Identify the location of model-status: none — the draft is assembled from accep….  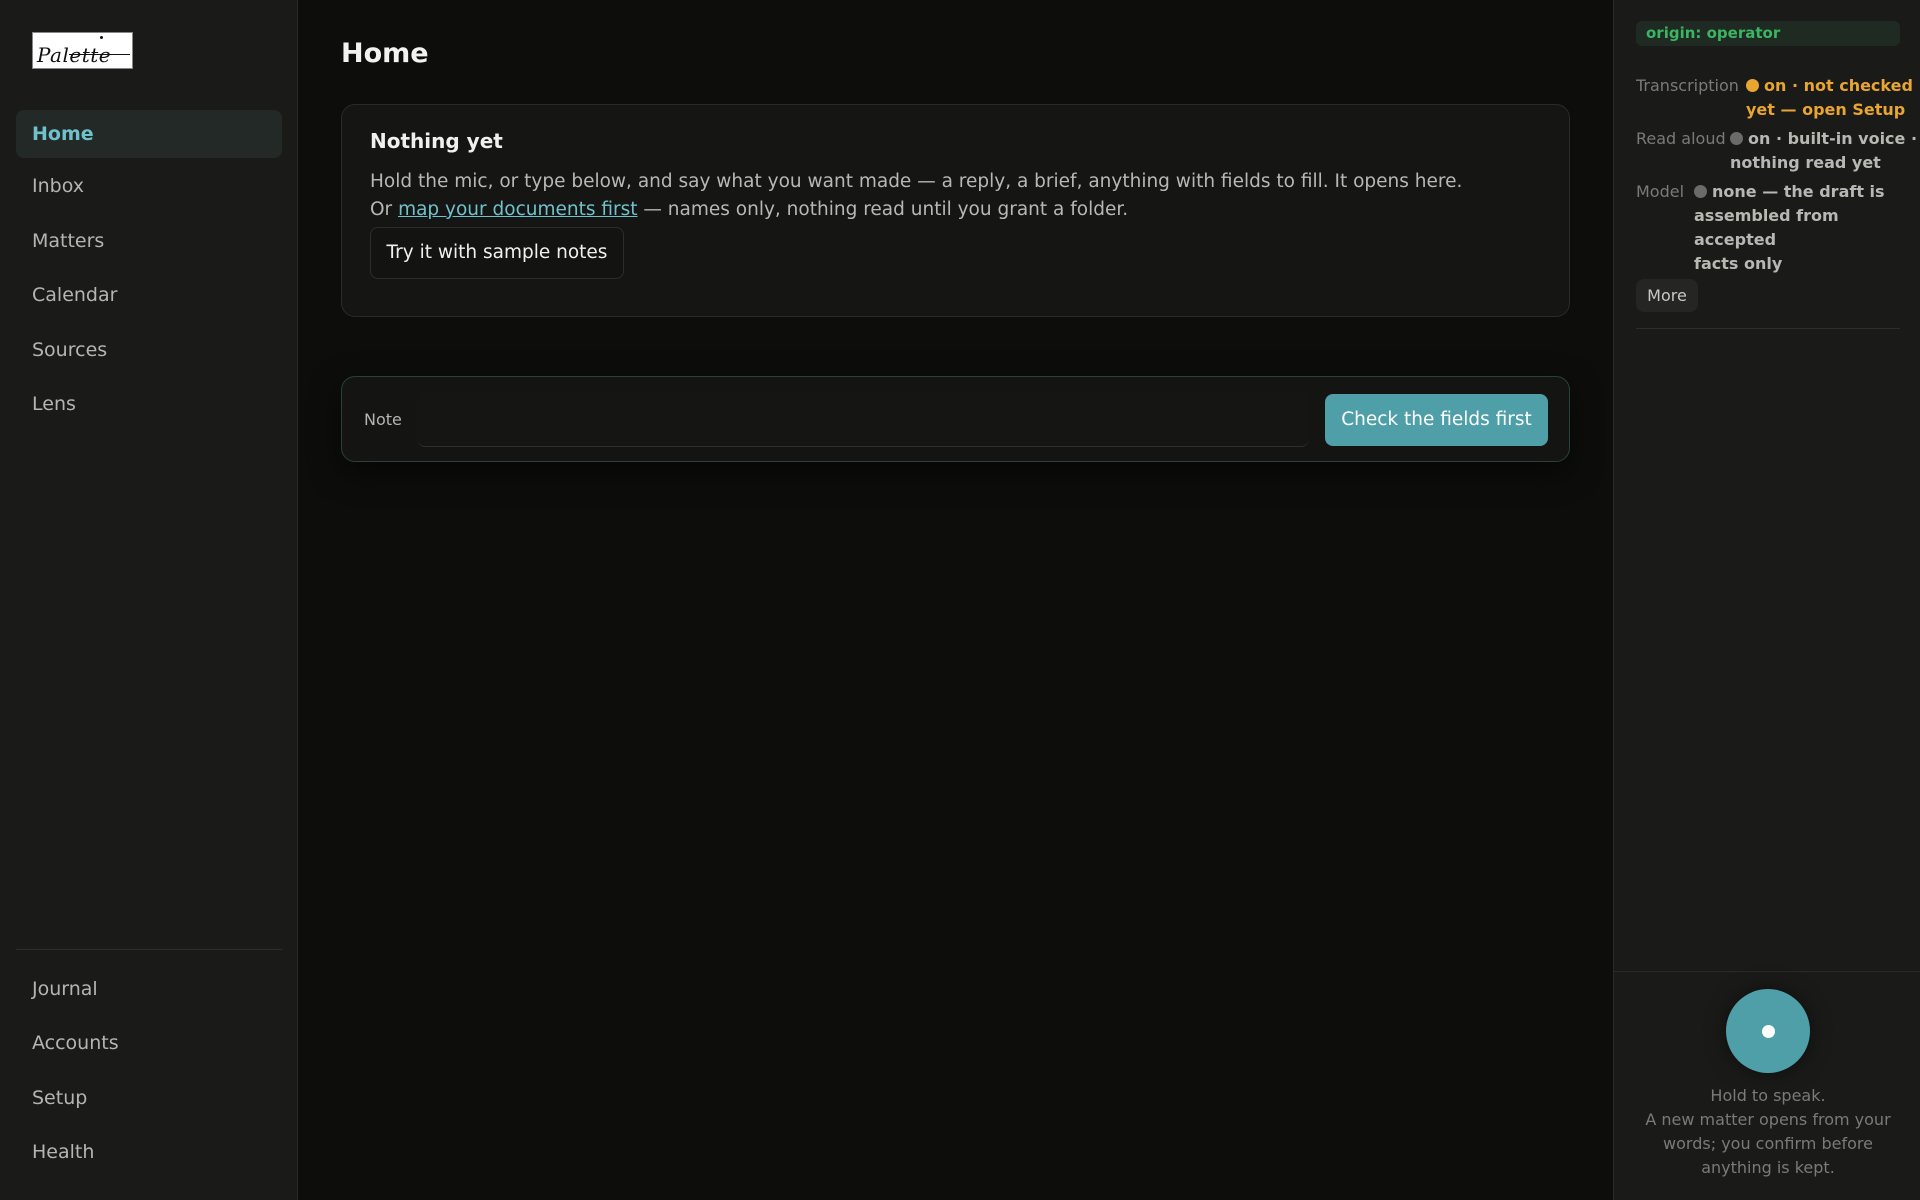
(1807, 228).